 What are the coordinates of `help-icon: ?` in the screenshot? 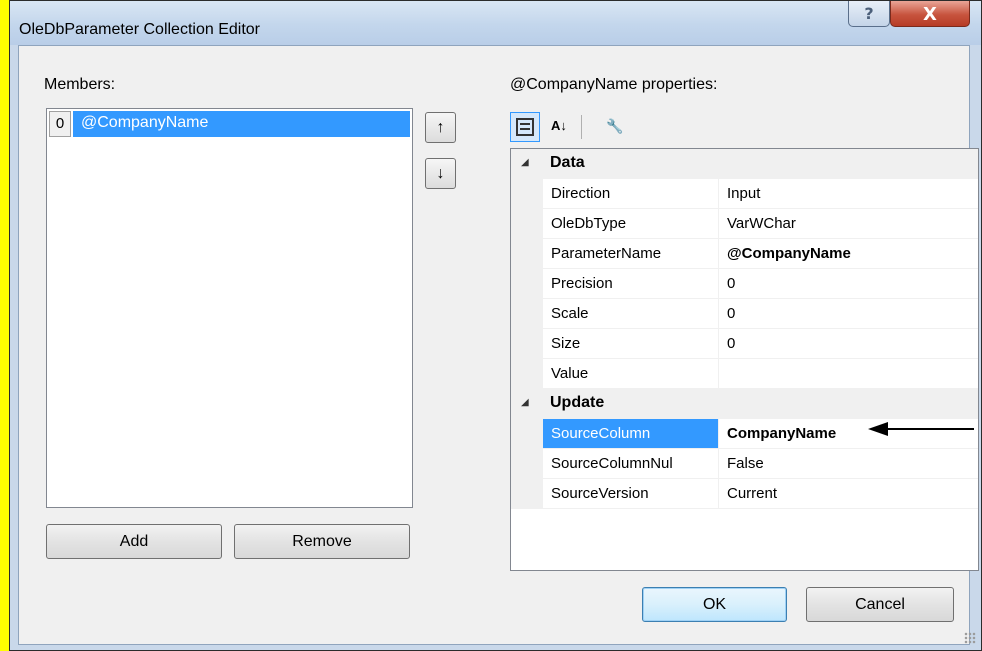 It's located at (869, 13).